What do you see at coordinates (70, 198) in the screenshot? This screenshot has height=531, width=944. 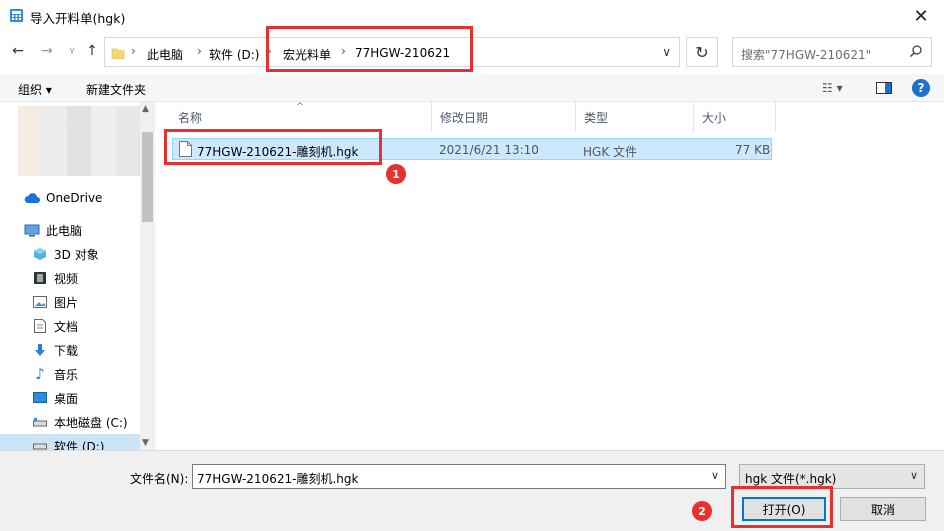 I see `nav-item-onedrive: OneDrive` at bounding box center [70, 198].